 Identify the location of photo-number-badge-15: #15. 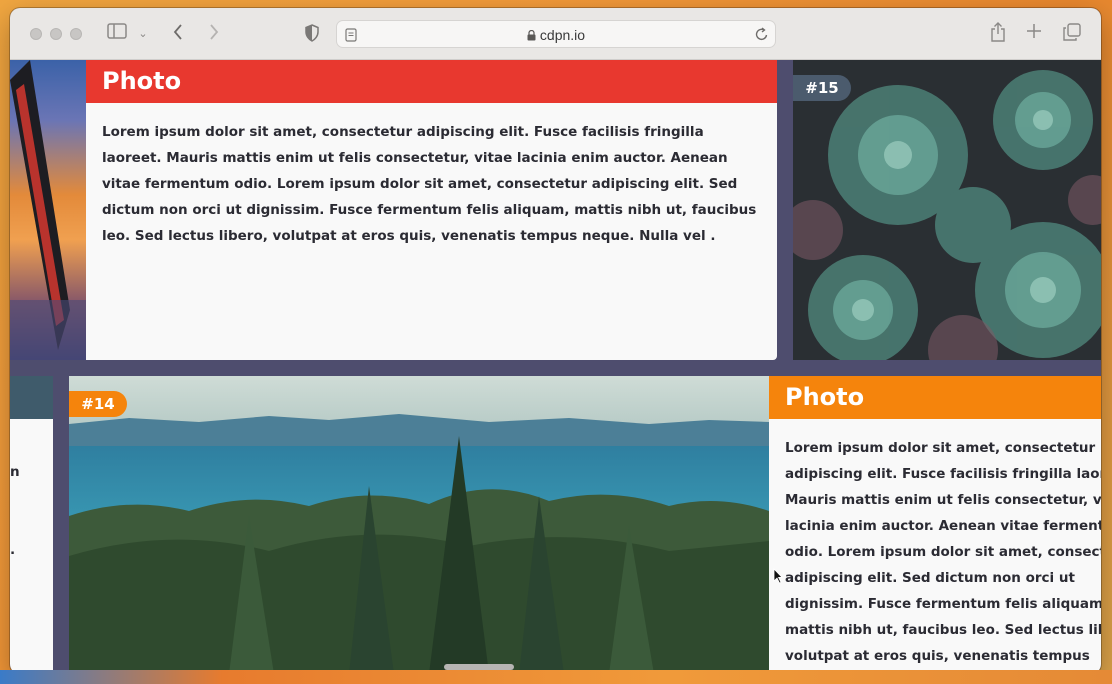
(822, 88).